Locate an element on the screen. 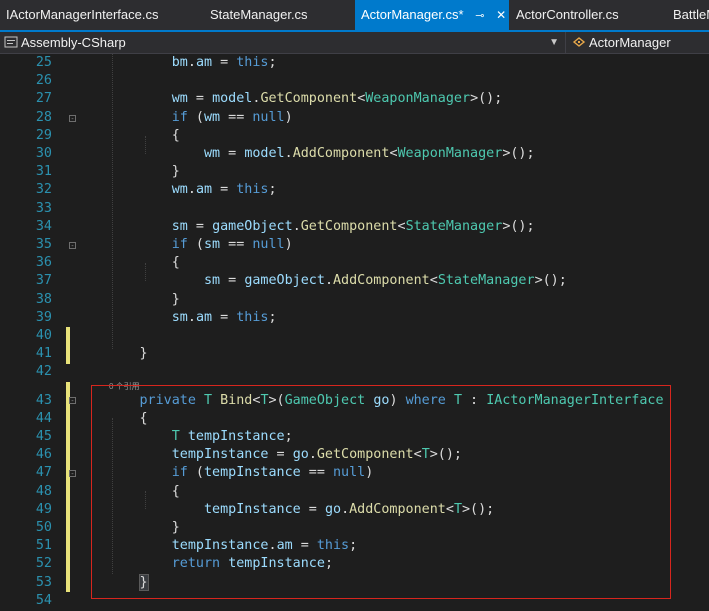 Image resolution: width=709 pixels, height=611 pixels. tab-statemanager: StateManager.cs is located at coordinates (279, 15).